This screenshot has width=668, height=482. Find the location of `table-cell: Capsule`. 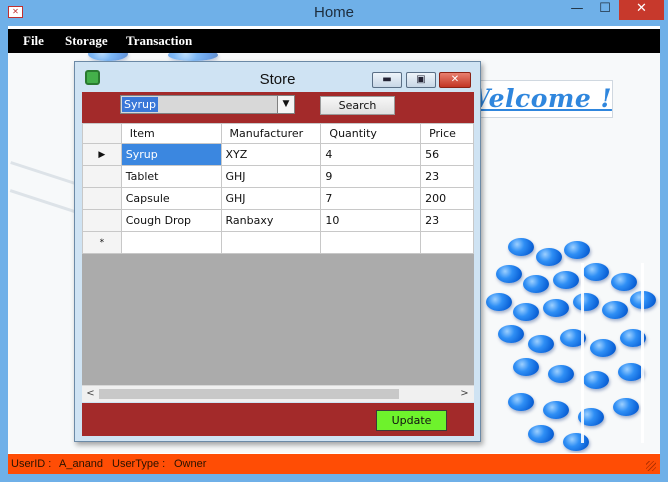

table-cell: Capsule is located at coordinates (171, 198).